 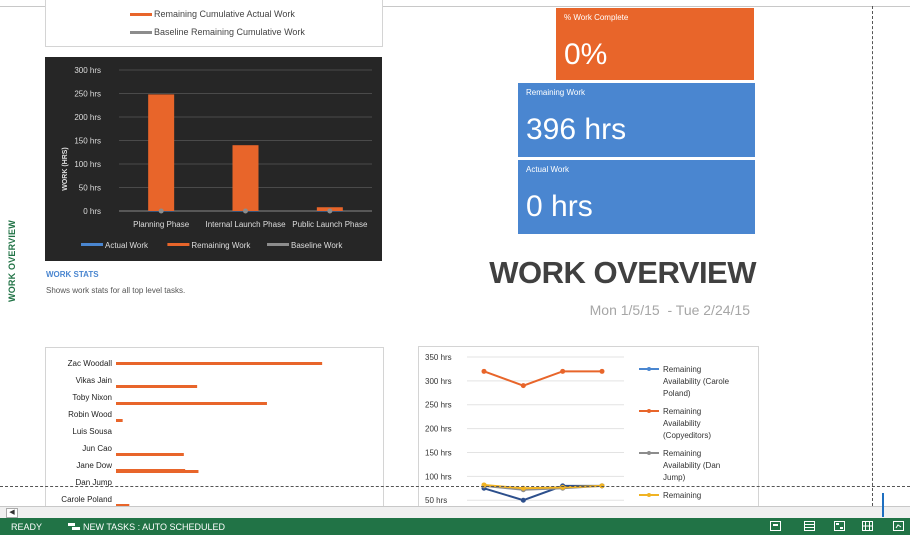 What do you see at coordinates (547, 169) in the screenshot?
I see `kpi-label: Actual Work` at bounding box center [547, 169].